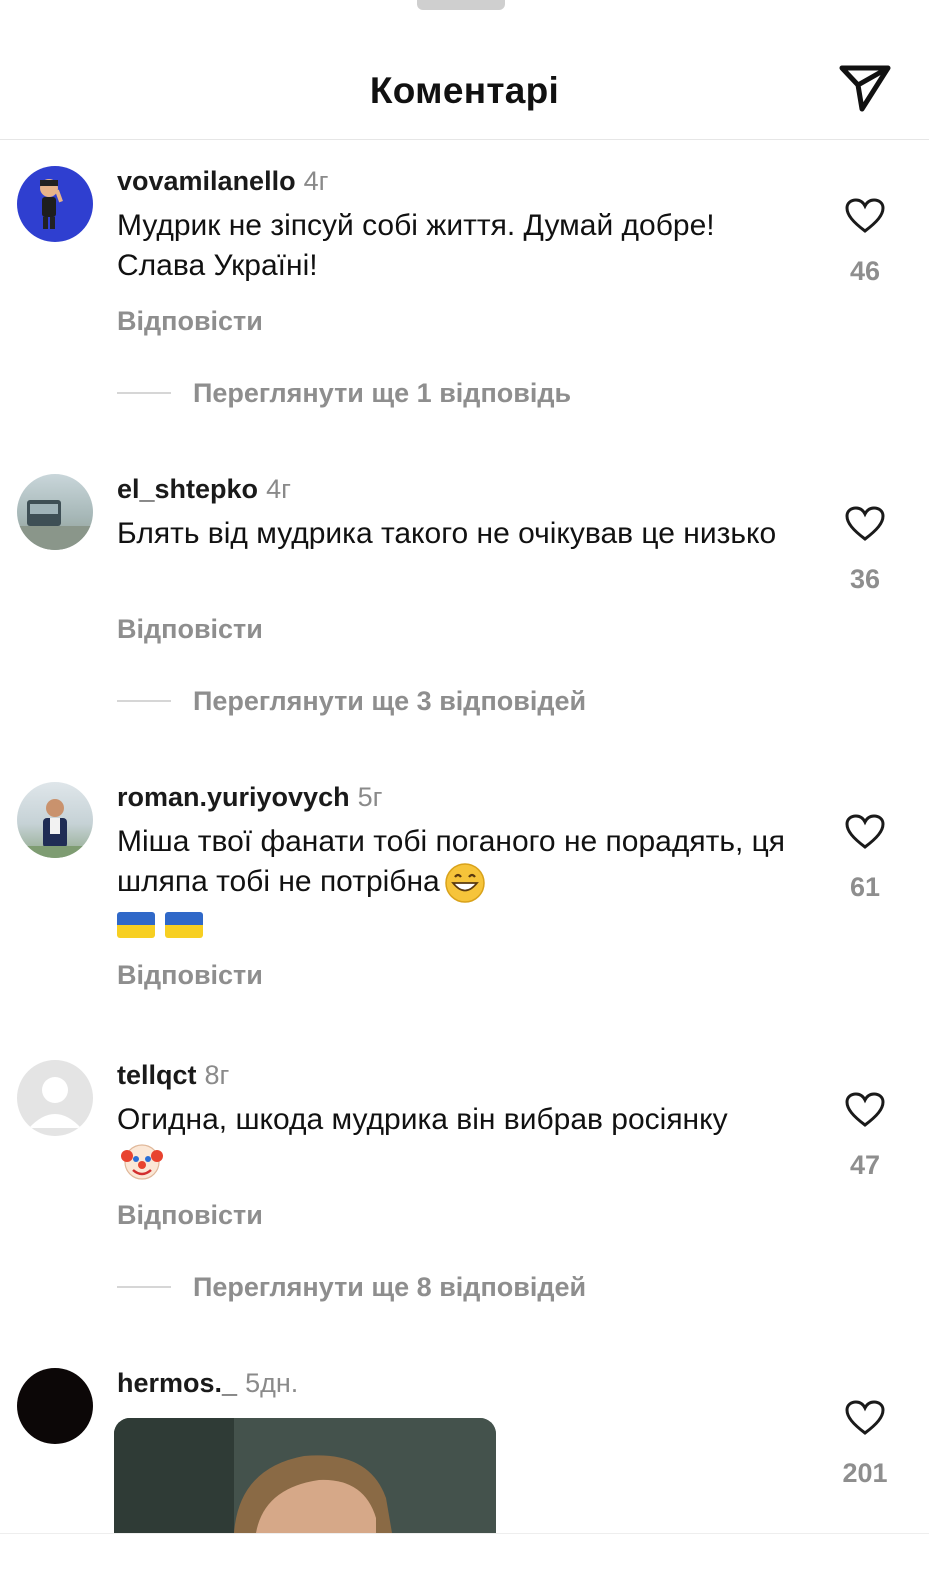 This screenshot has width=929, height=1595. What do you see at coordinates (51, 204) in the screenshot?
I see `avatar-figure-icon` at bounding box center [51, 204].